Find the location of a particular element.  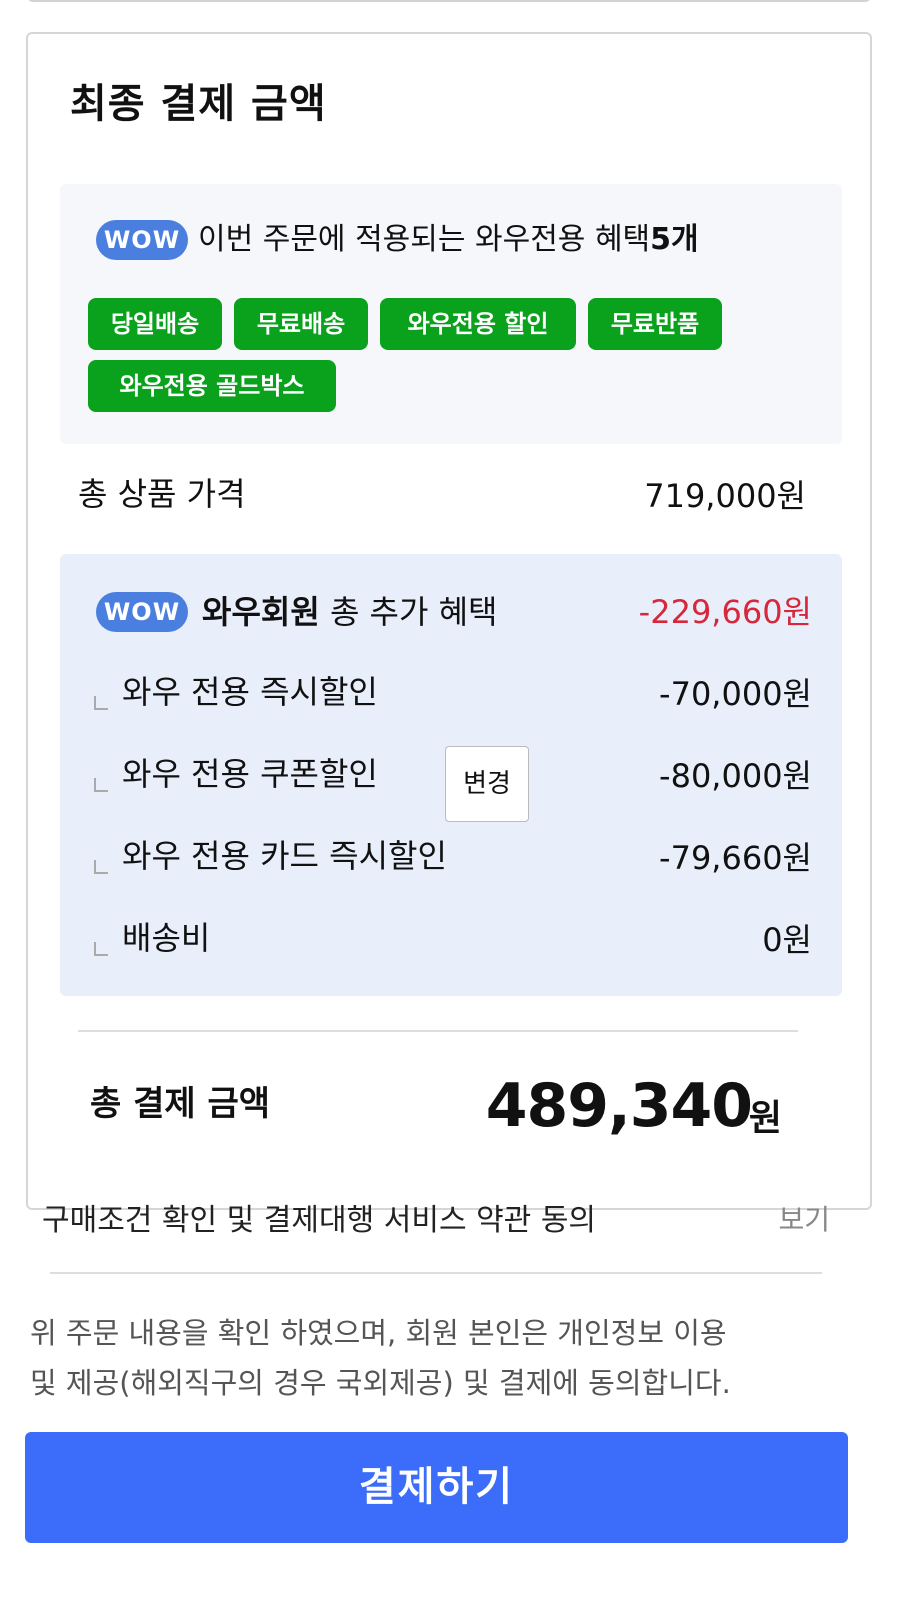

final-total-amount: 489,340 is located at coordinates (619, 1106).